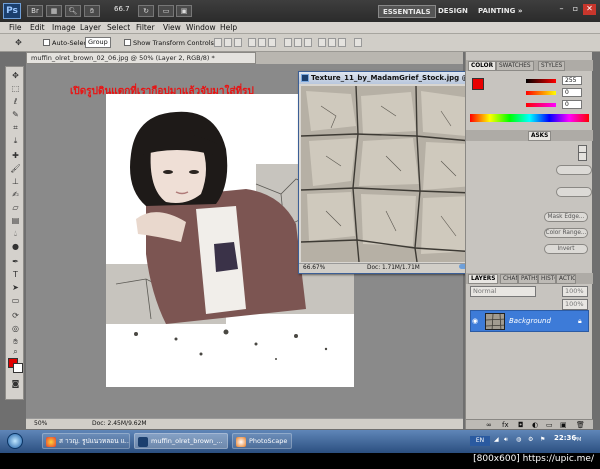 The image size is (600, 469). I want to click on path-selection-tool-icon: ➤, so click(15, 288).